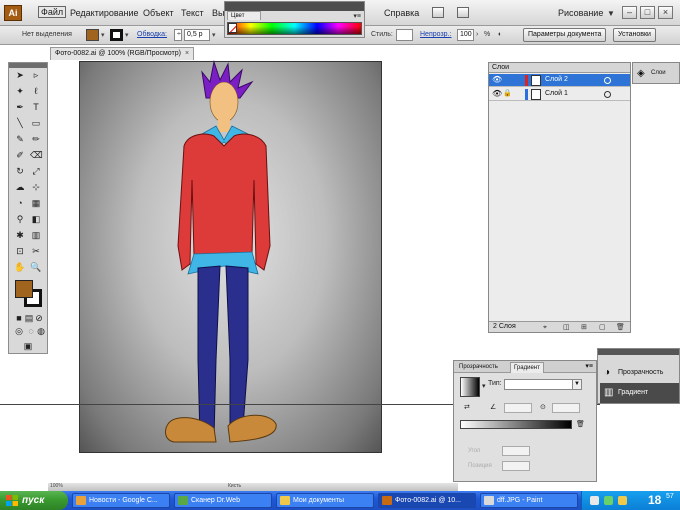  What do you see at coordinates (20, 251) in the screenshot?
I see `artboard-tool-icon: ⊡` at bounding box center [20, 251].